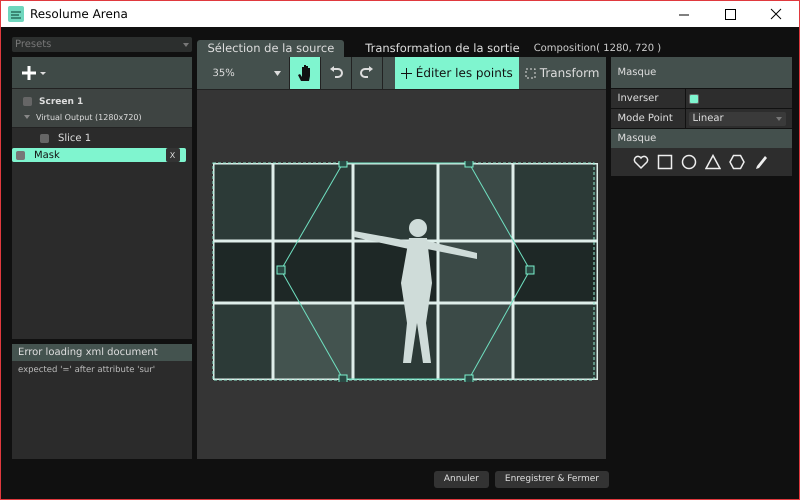 Image resolution: width=800 pixels, height=500 pixels. Describe the element at coordinates (641, 162) in the screenshot. I see `heart-icon` at that location.